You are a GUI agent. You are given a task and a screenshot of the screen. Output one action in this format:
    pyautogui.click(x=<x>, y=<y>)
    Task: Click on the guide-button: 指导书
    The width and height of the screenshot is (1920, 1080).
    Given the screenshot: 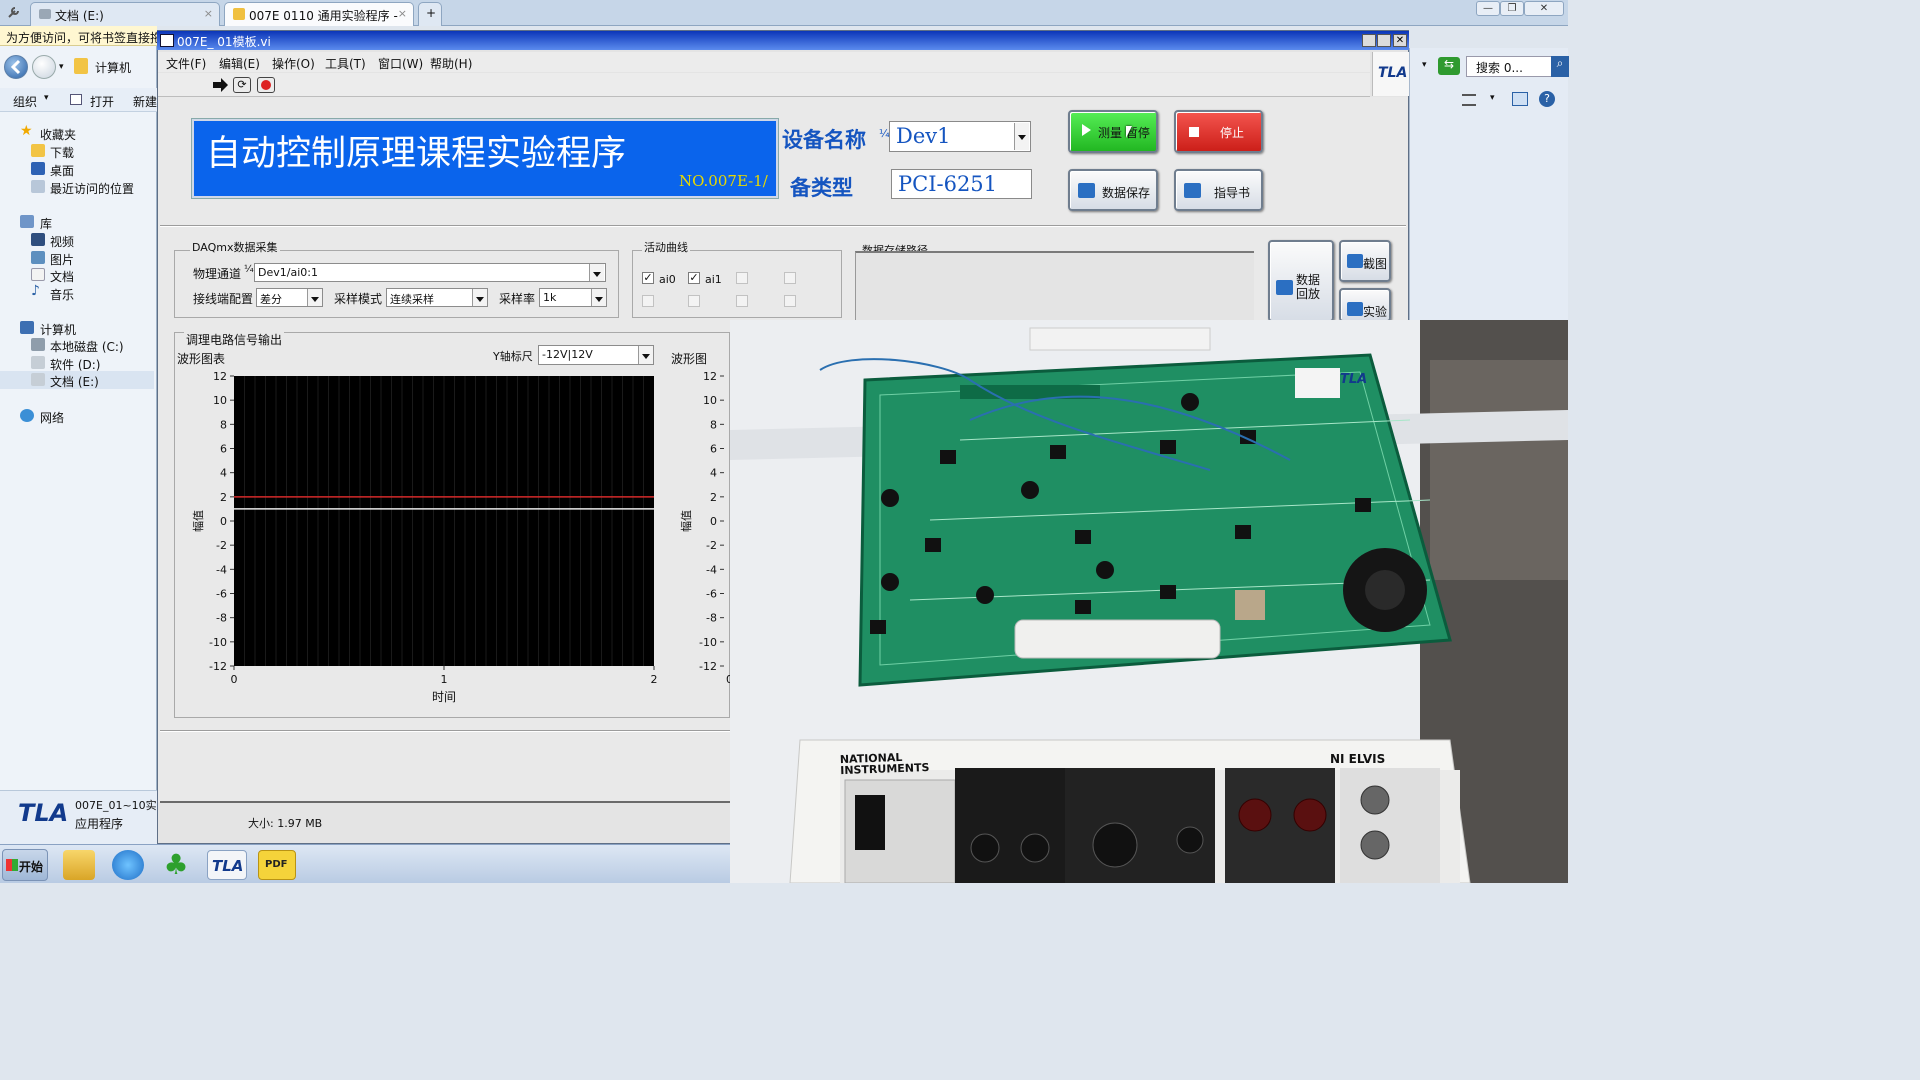 What is the action you would take?
    pyautogui.click(x=1218, y=190)
    